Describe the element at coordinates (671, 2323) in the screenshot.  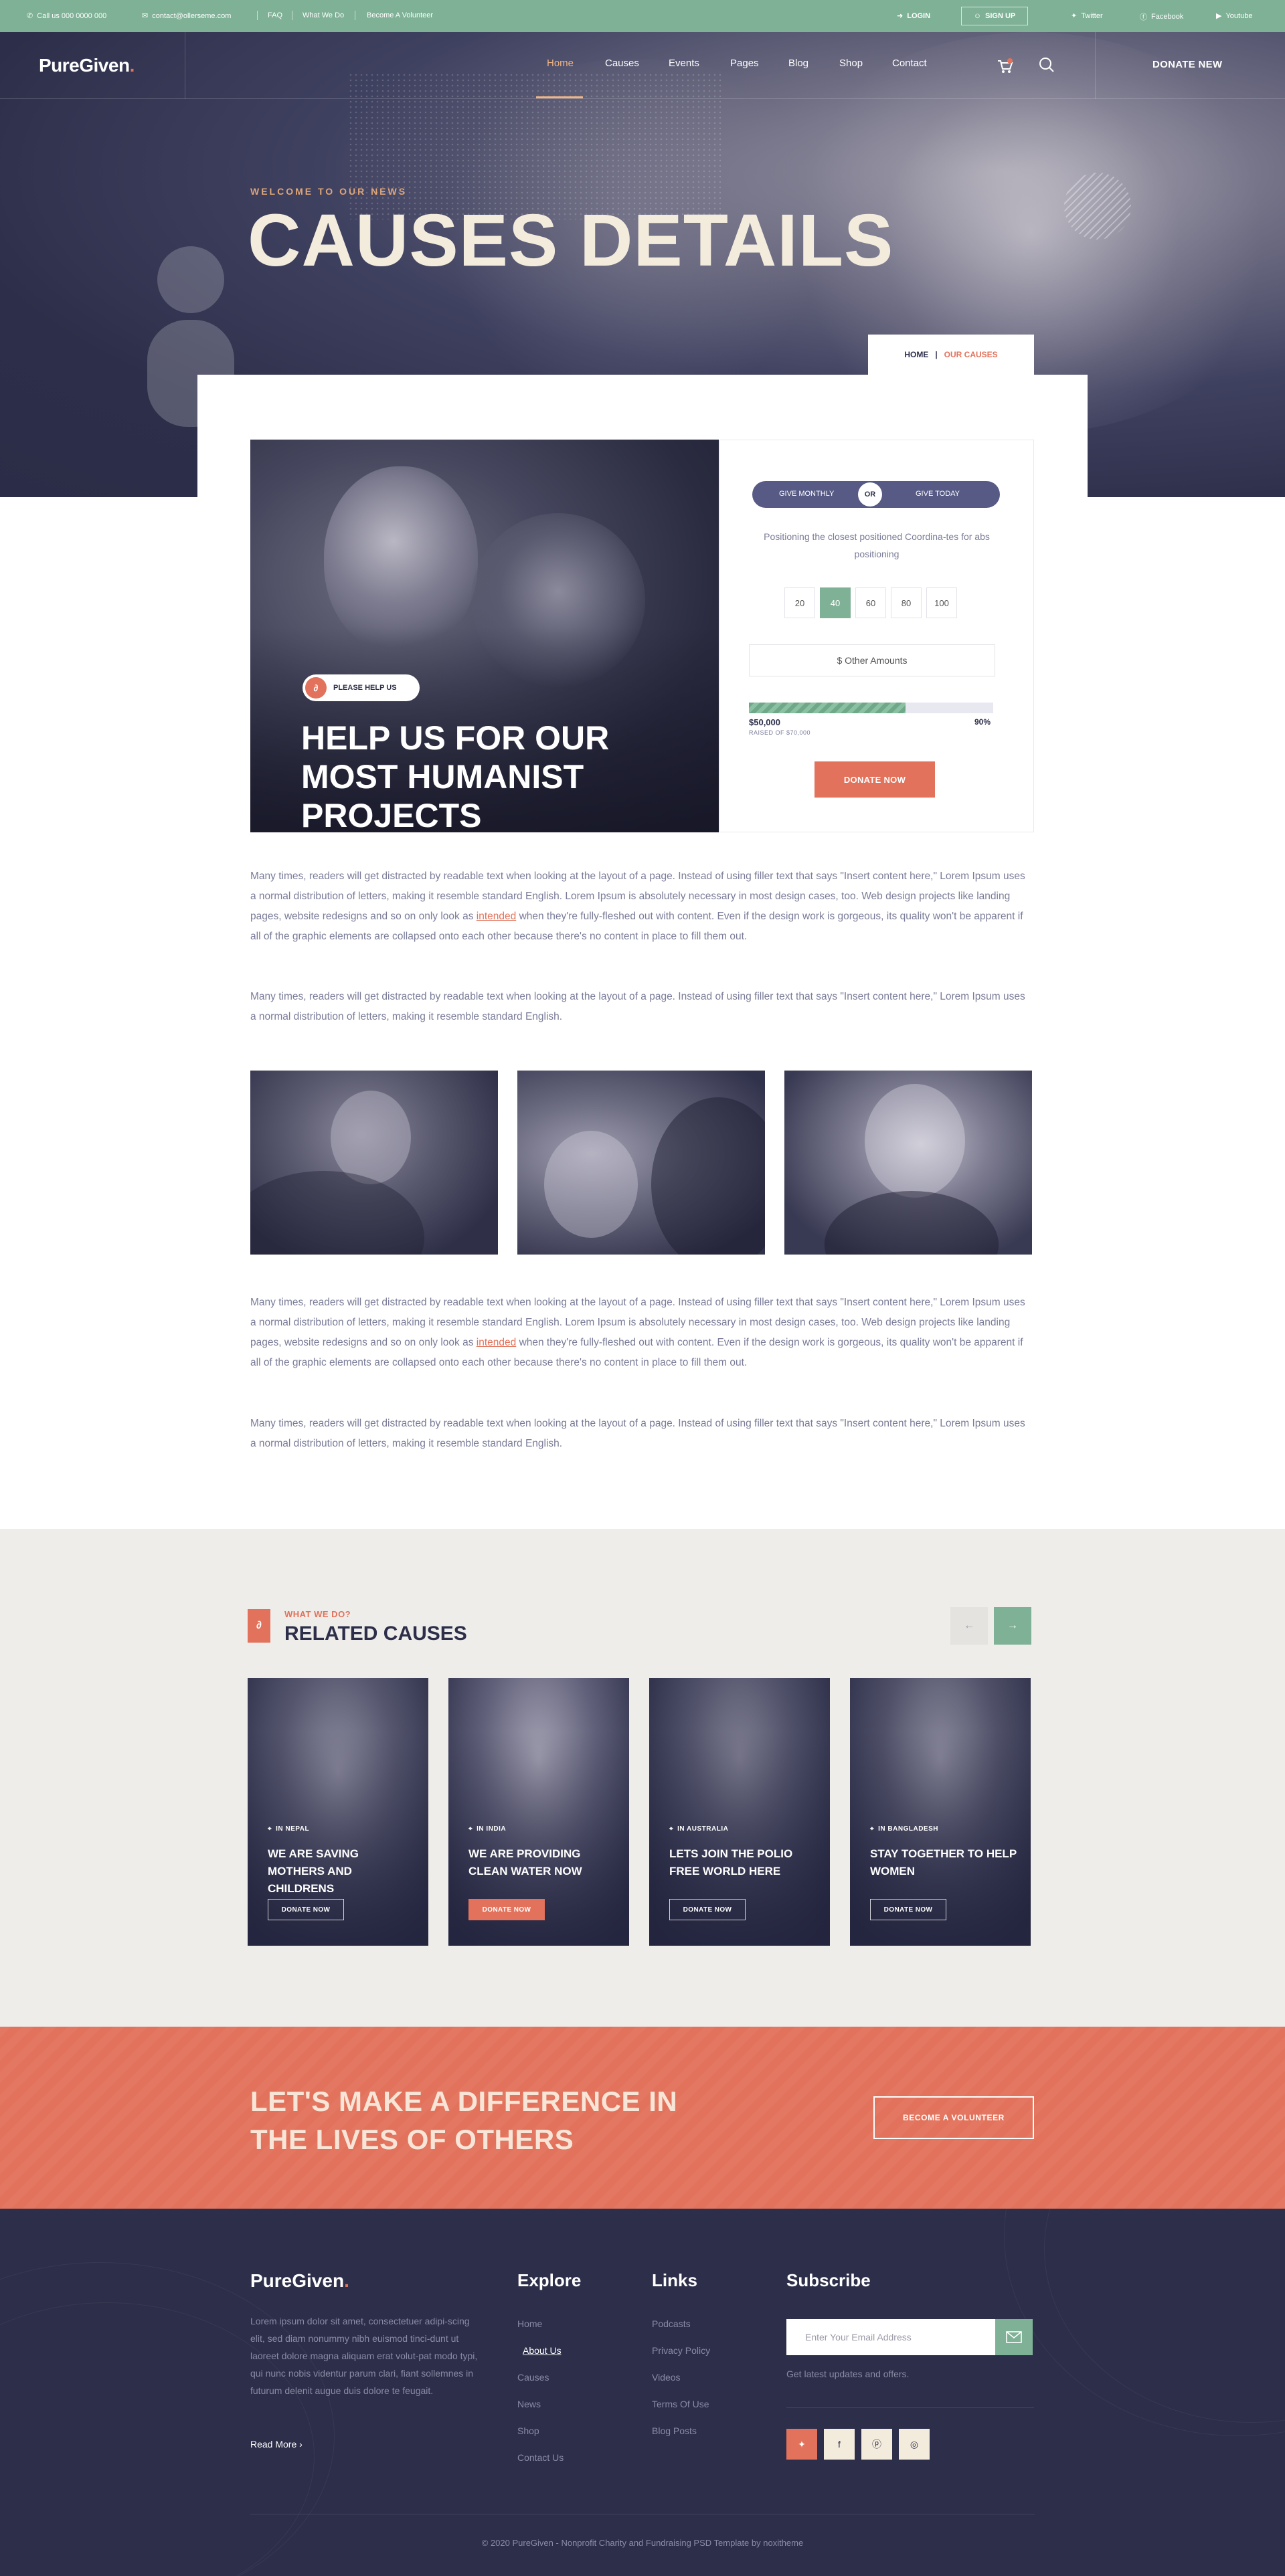
I see `footer-link: Podcasts` at that location.